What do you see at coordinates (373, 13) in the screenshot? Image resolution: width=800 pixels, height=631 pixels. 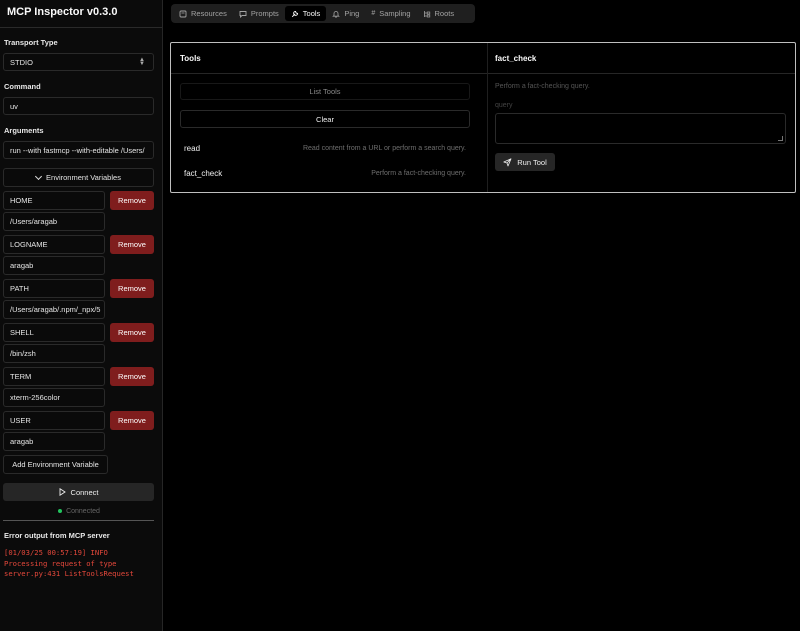 I see `hash-icon: #` at bounding box center [373, 13].